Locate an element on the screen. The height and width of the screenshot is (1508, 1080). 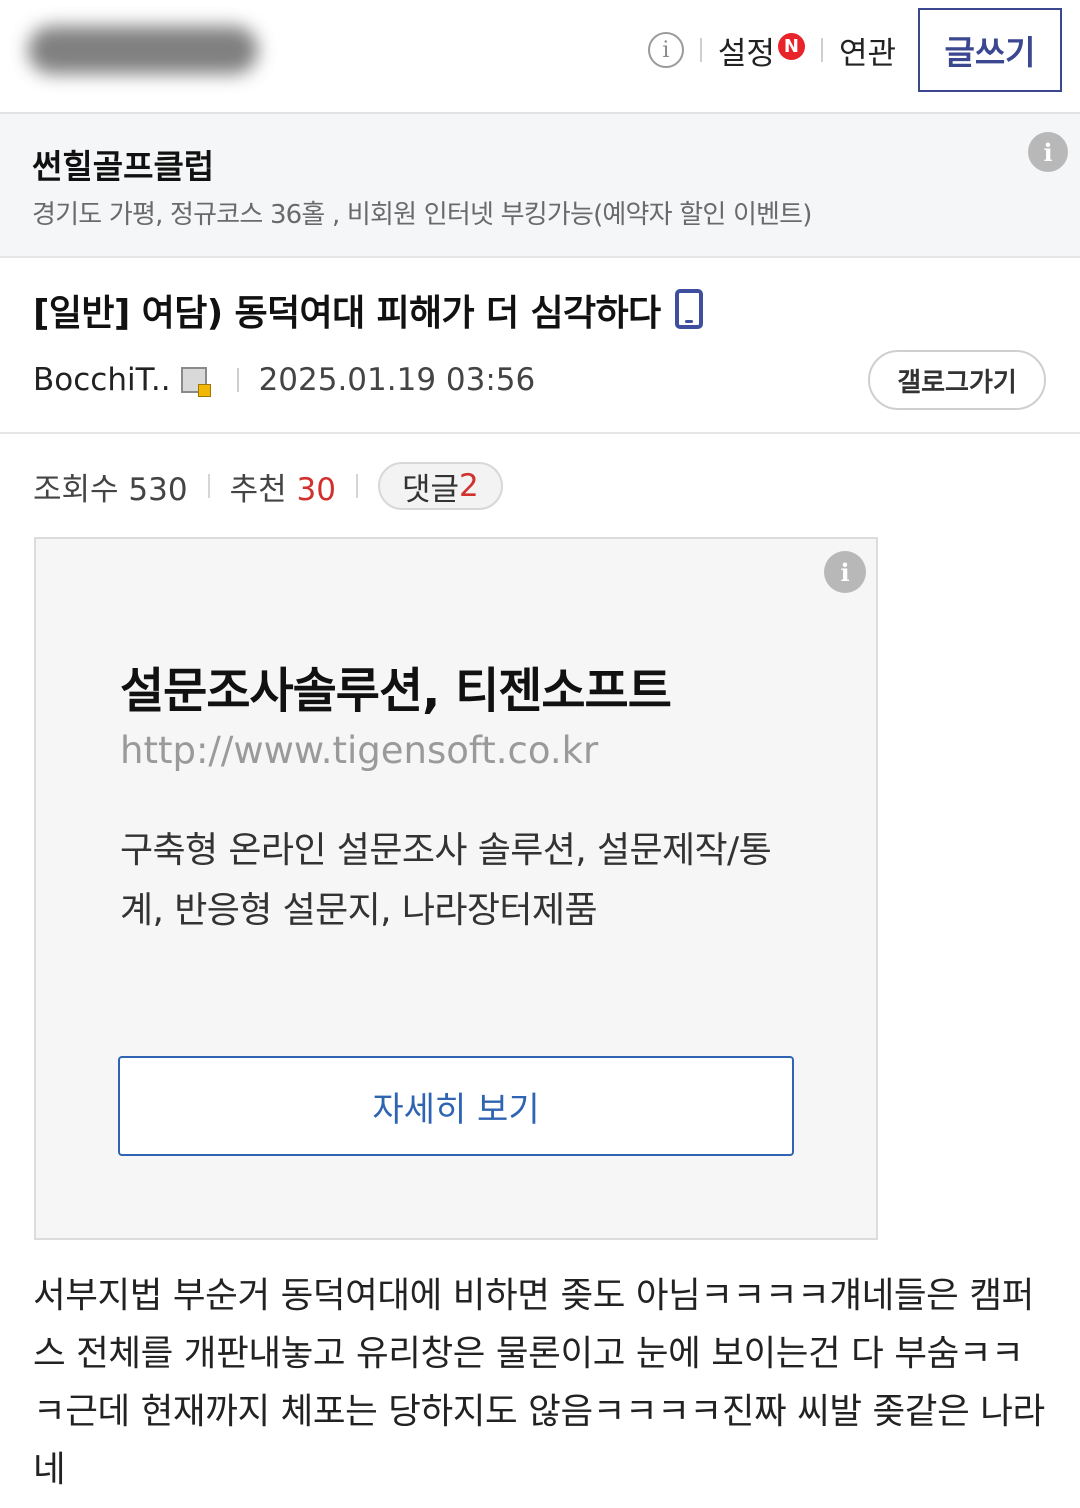
recommend-count: 추천 30 is located at coordinates (283, 486).